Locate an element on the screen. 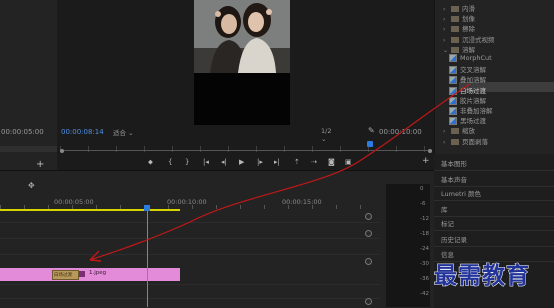 This screenshot has height=308, width=554. watermark-logo: 最需教育 is located at coordinates (482, 276).